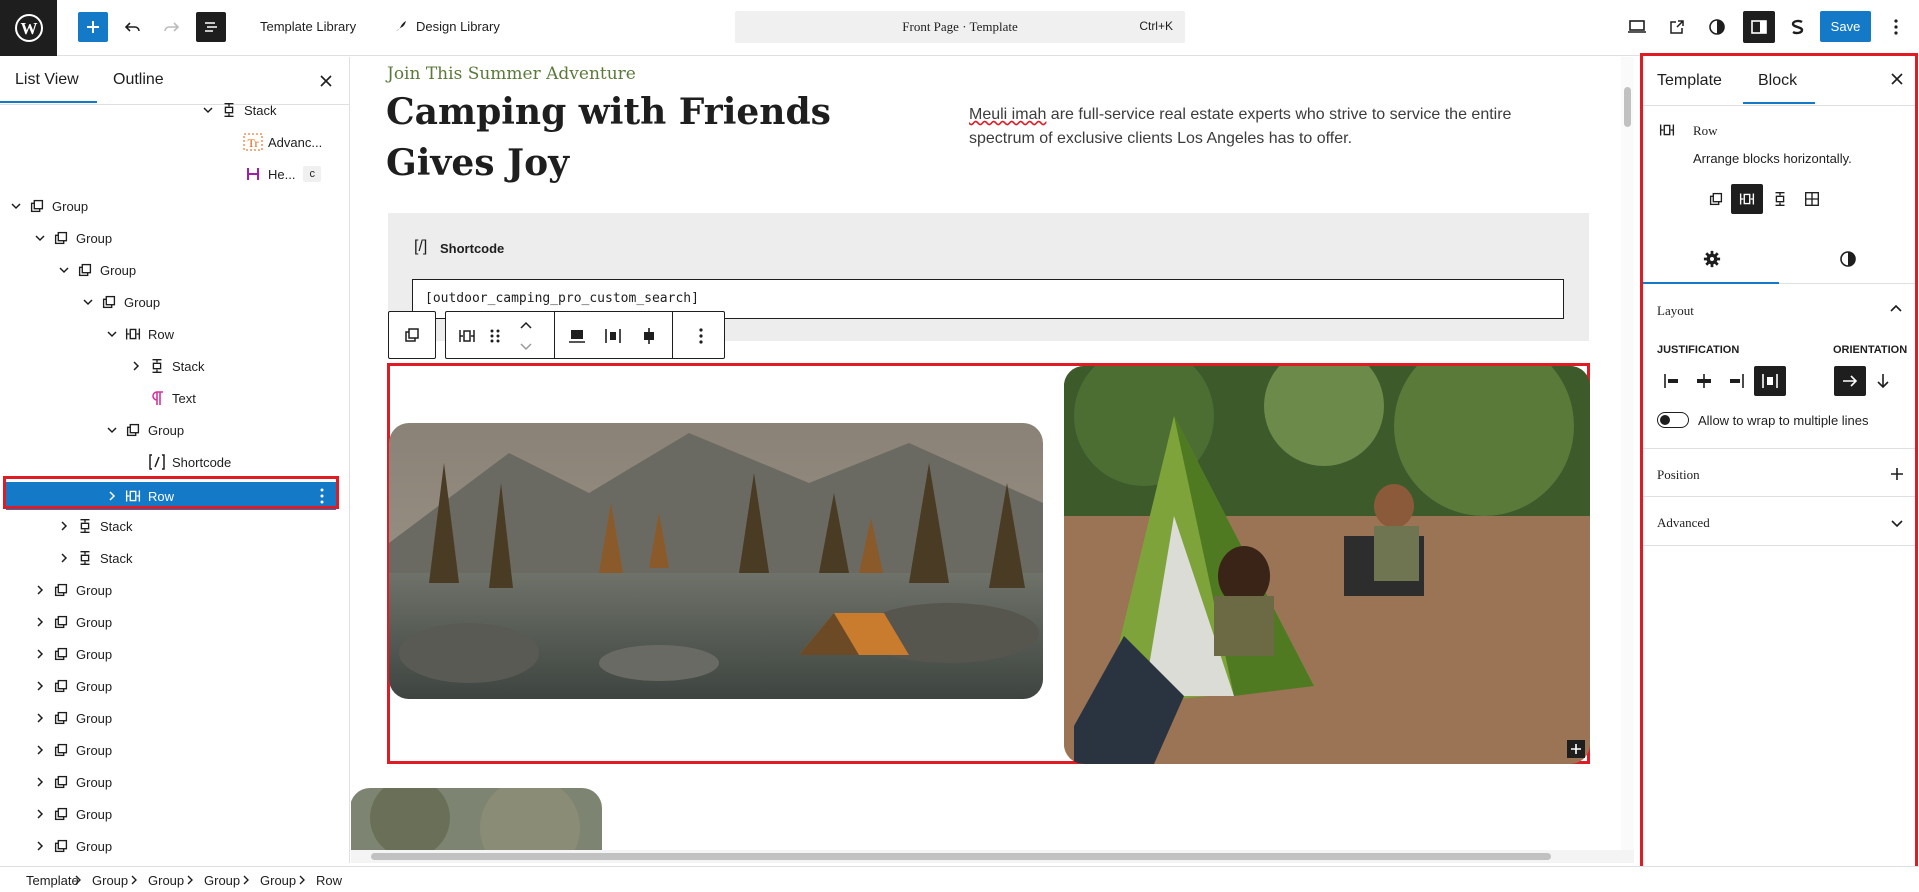 This screenshot has height=892, width=1919. I want to click on kids-tent-image, so click(1327, 565).